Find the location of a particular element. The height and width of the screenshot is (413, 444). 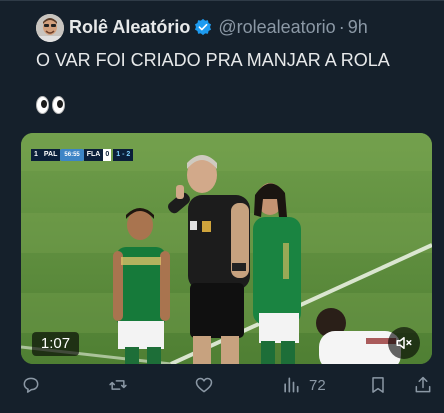

post-header: Rolê Aleatório @rolealeatorio · 9h is located at coordinates (218, 27).